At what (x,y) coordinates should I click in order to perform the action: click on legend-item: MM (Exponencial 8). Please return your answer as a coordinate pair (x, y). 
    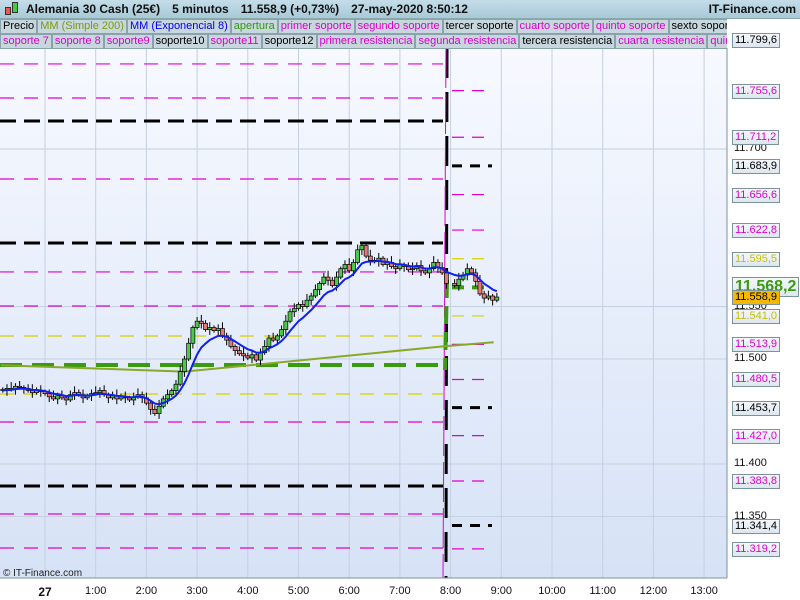
    Looking at the image, I should click on (178, 26).